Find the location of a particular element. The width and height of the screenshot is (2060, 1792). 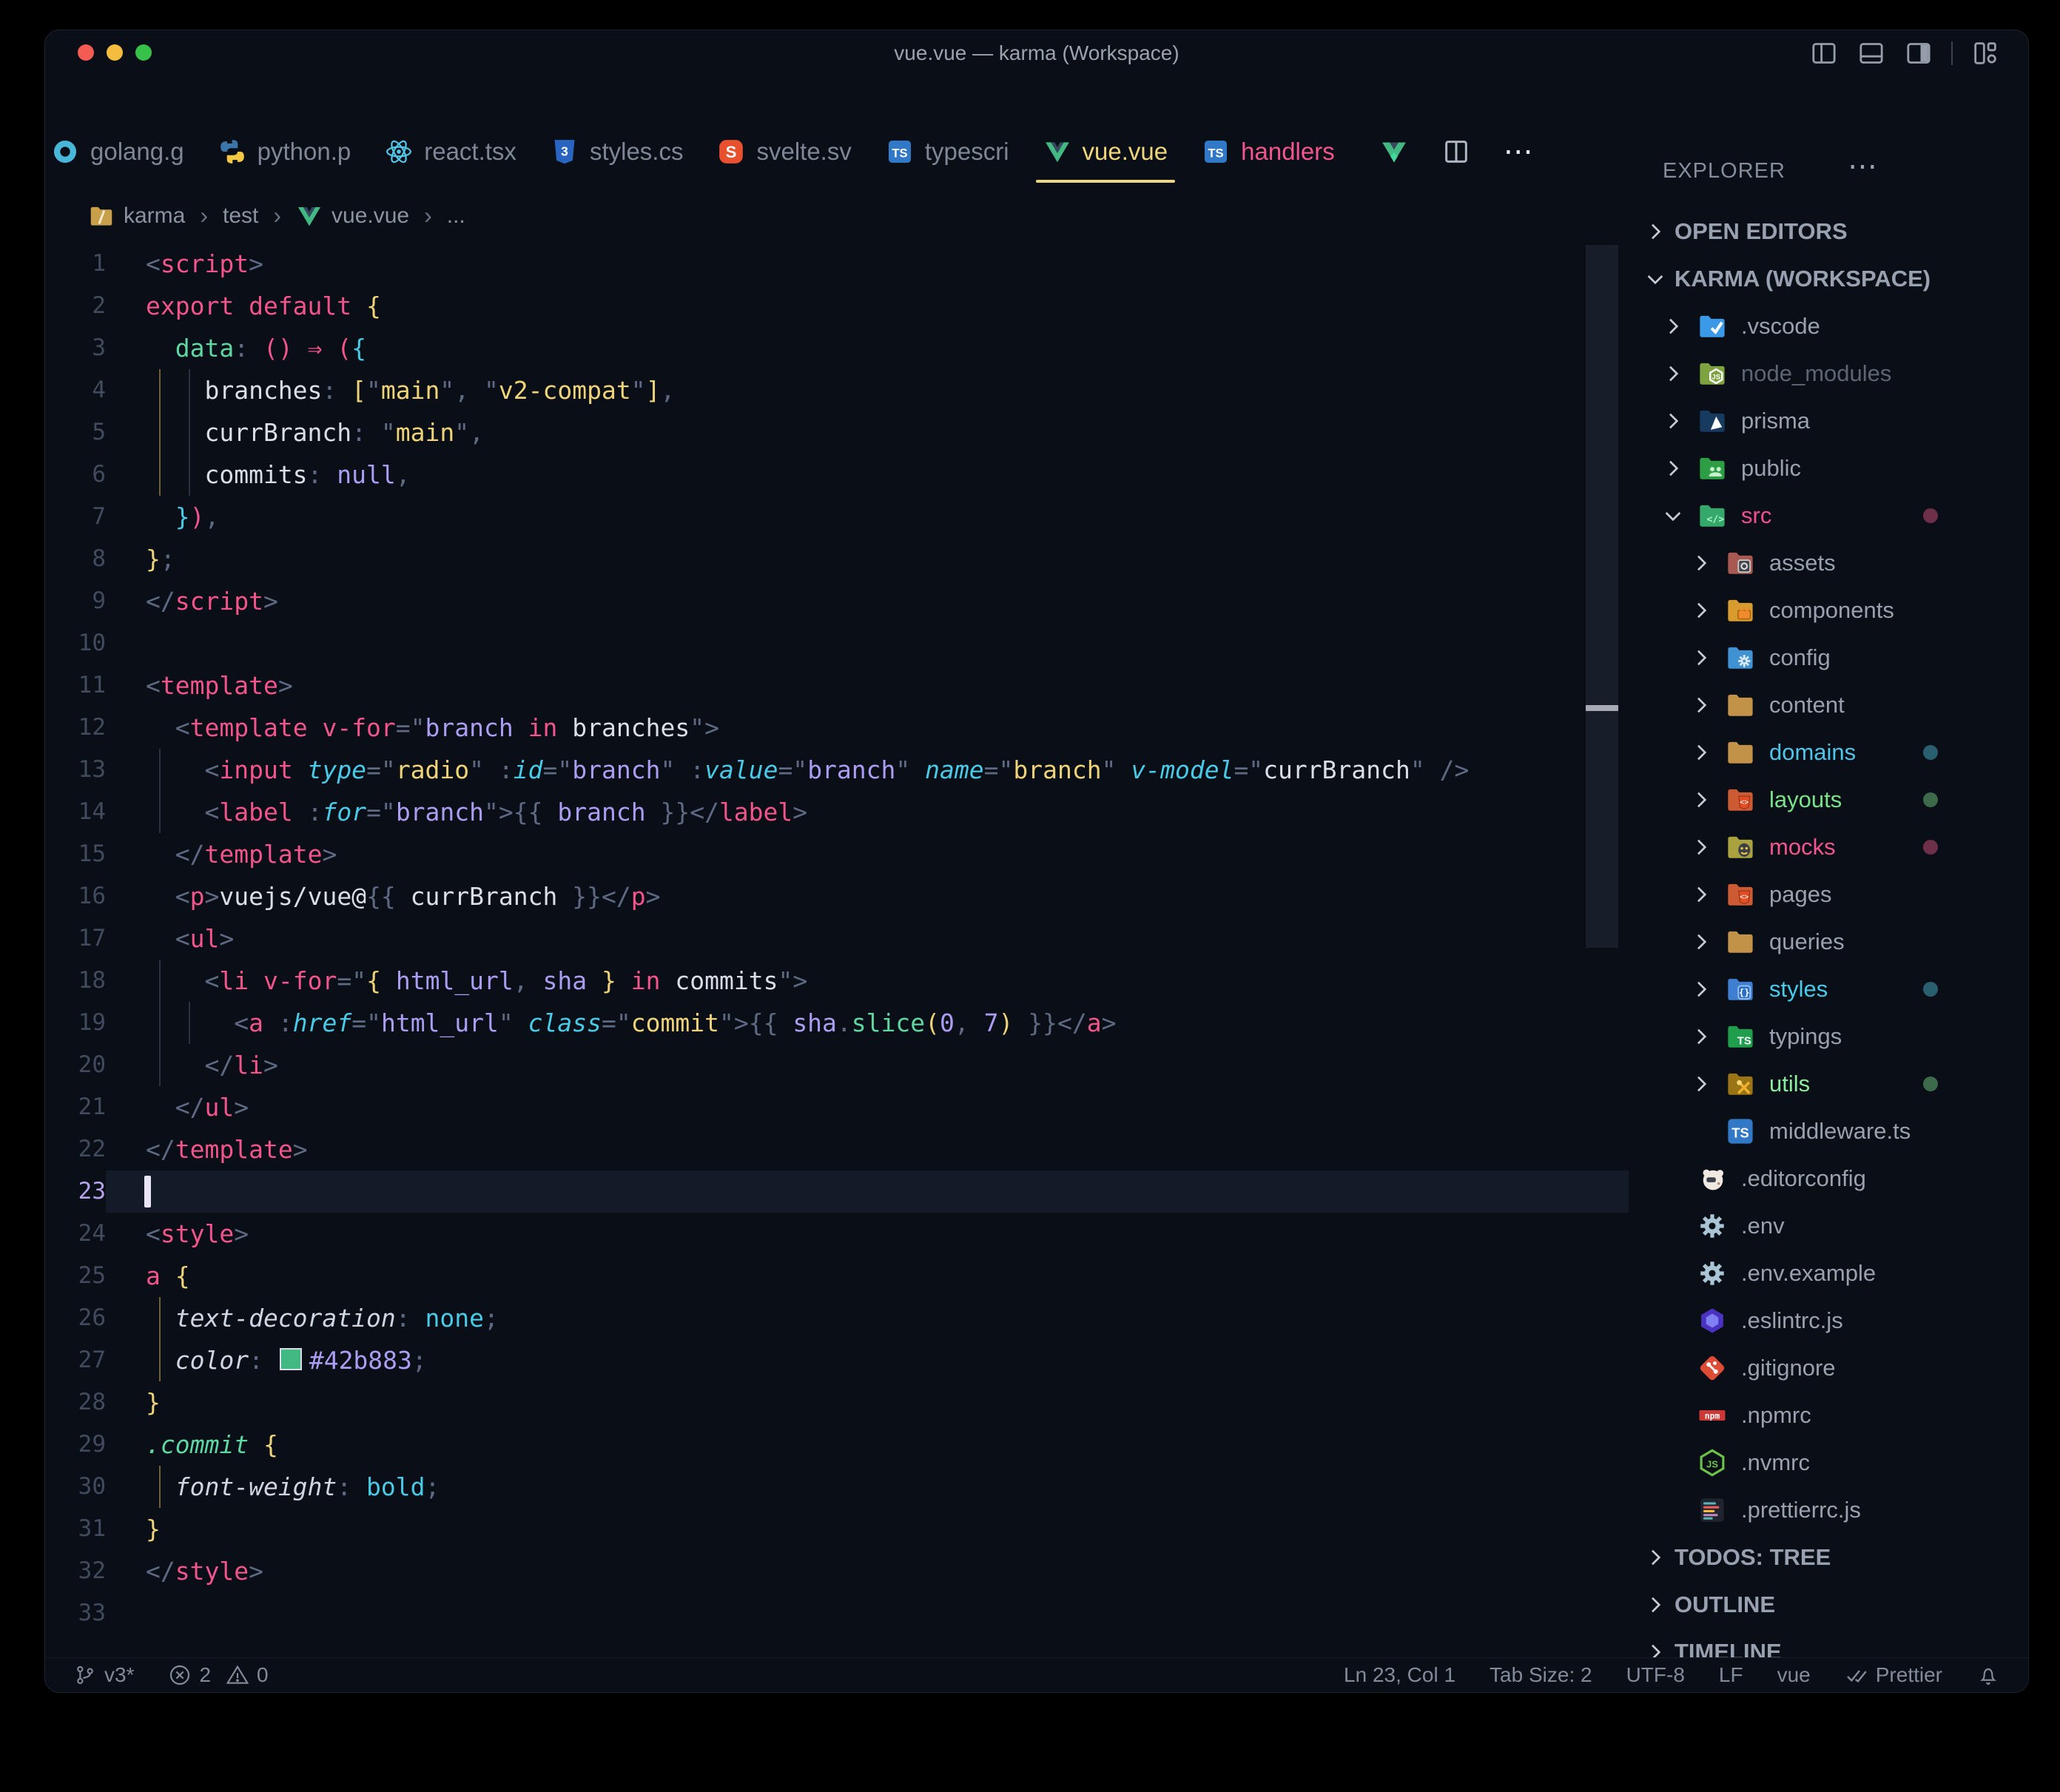

tree-item-pages: <> pages is located at coordinates (1828, 894).